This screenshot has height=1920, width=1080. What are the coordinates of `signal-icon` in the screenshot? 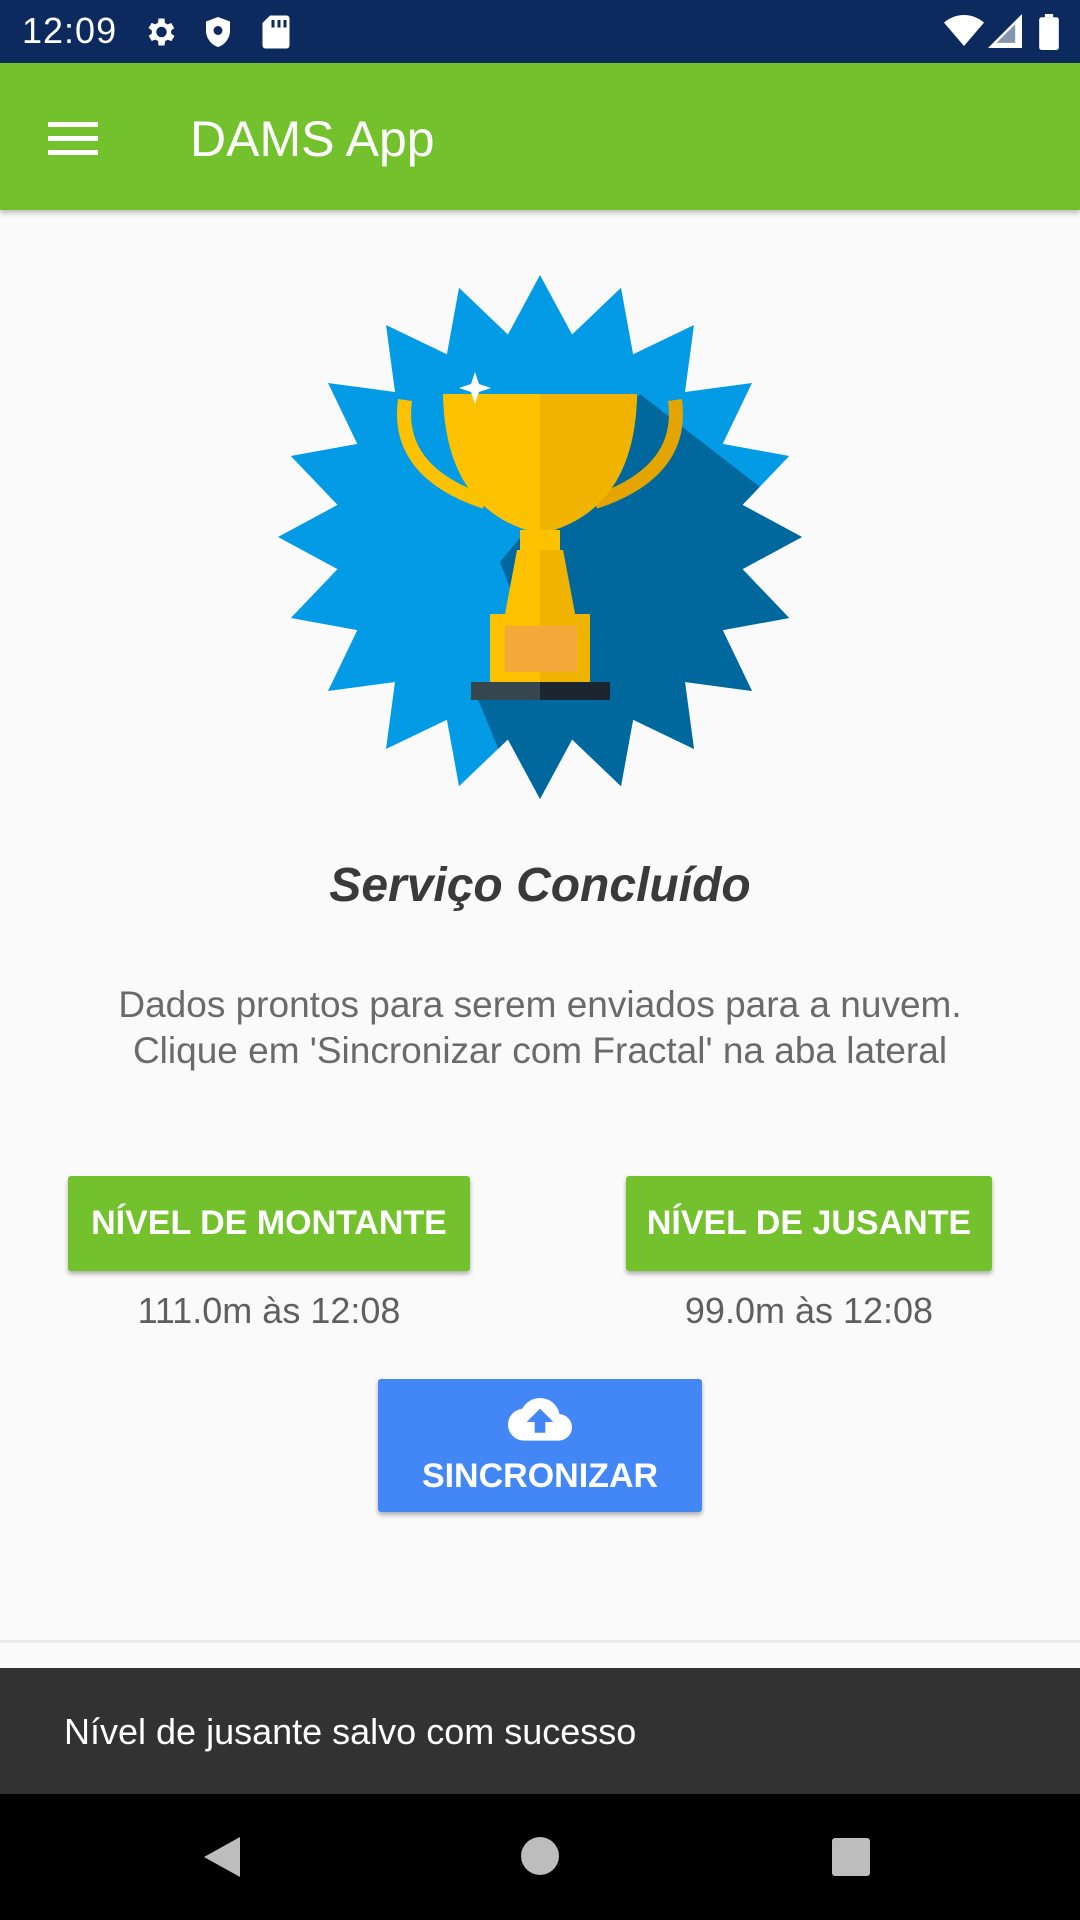 It's located at (1005, 31).